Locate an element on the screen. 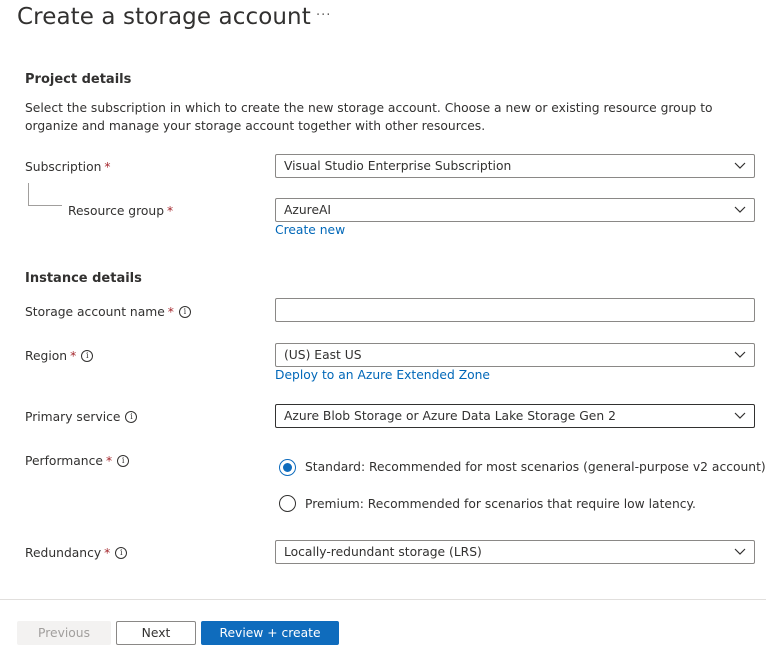  subscription-value: Visual Studio Enterprise Subscription is located at coordinates (398, 166).